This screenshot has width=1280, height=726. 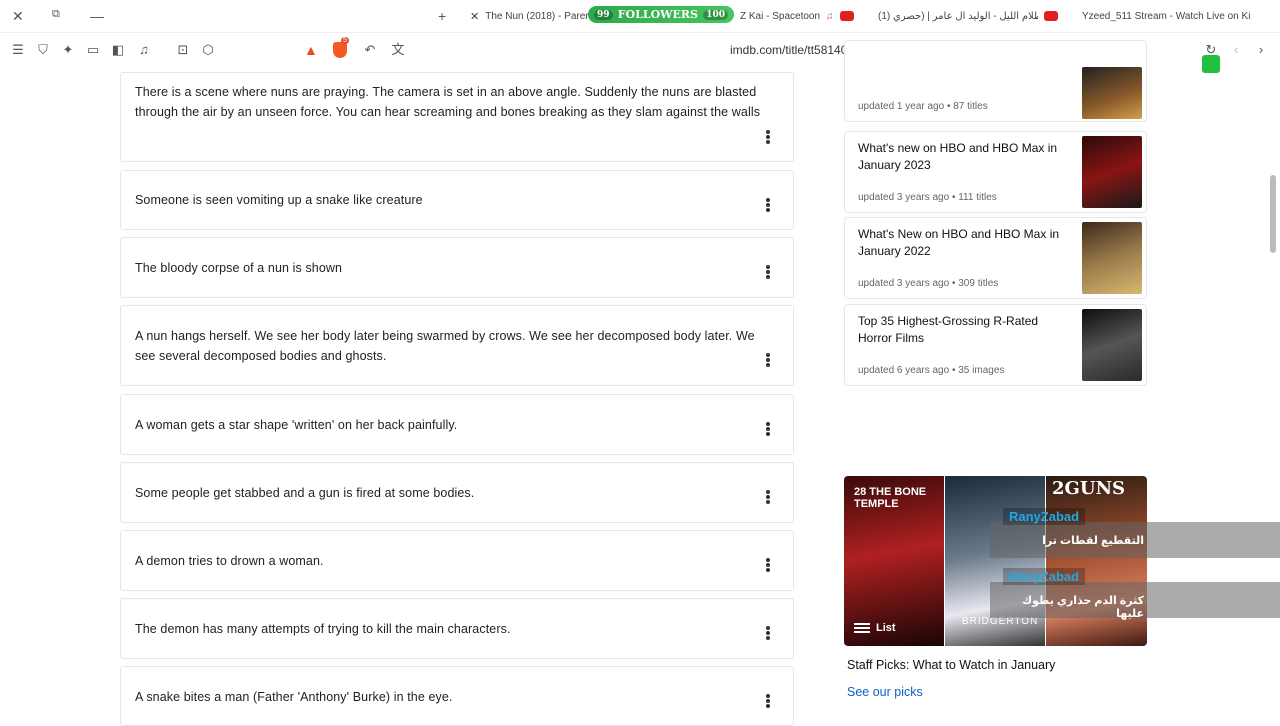 What do you see at coordinates (68, 50) in the screenshot?
I see `extension-icon: ✦` at bounding box center [68, 50].